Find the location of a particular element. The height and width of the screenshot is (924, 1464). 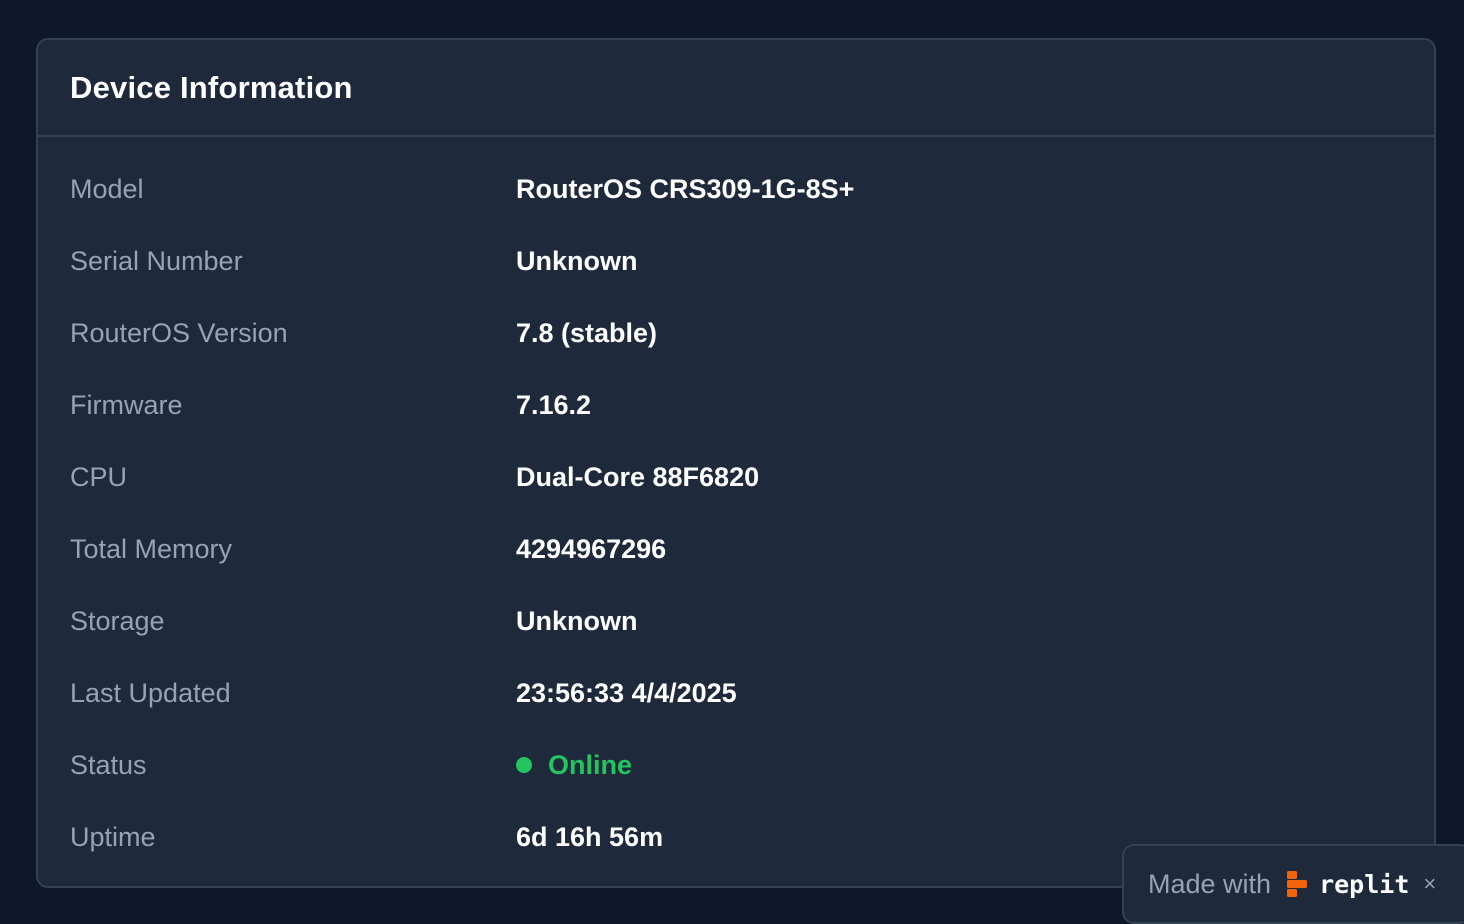

info-row-status: Status Online is located at coordinates (736, 765).